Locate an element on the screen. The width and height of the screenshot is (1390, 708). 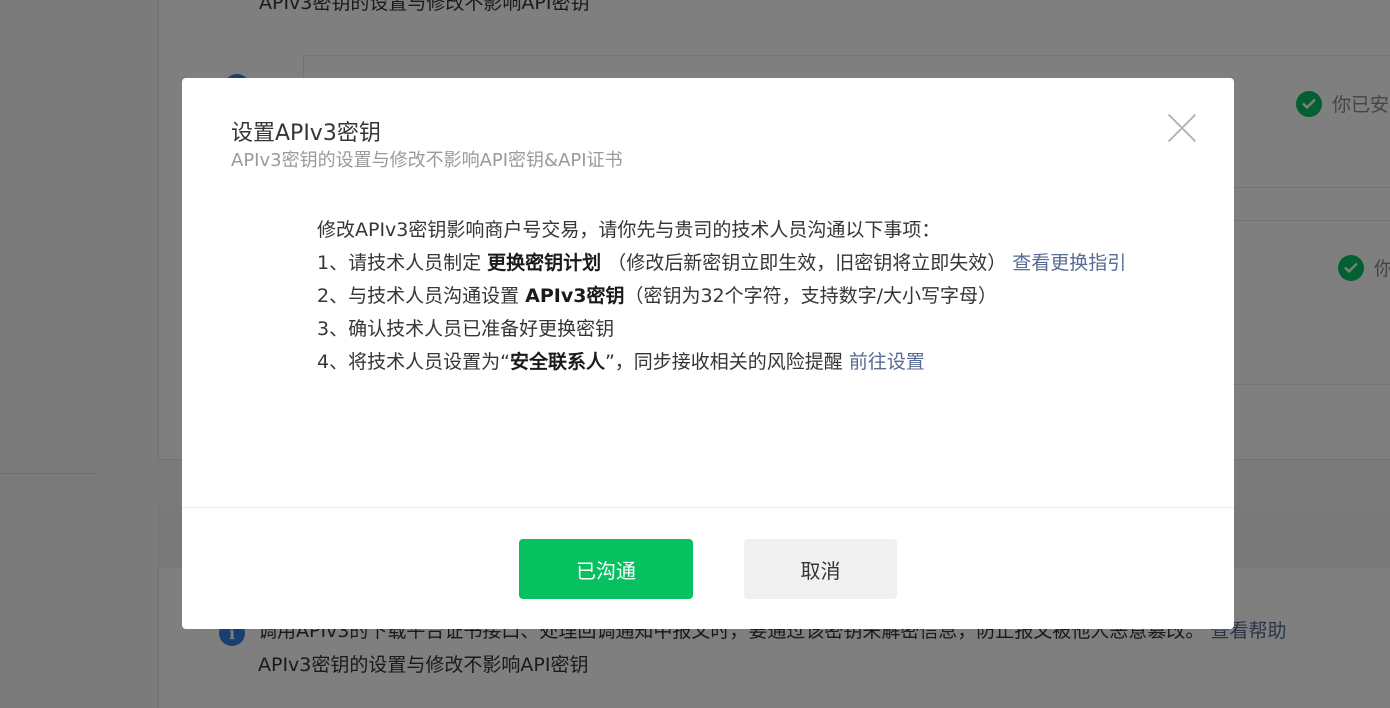
dialog-subtitle: APIv3密钥的设置与修改不影响API密钥&API证书 is located at coordinates (427, 160).